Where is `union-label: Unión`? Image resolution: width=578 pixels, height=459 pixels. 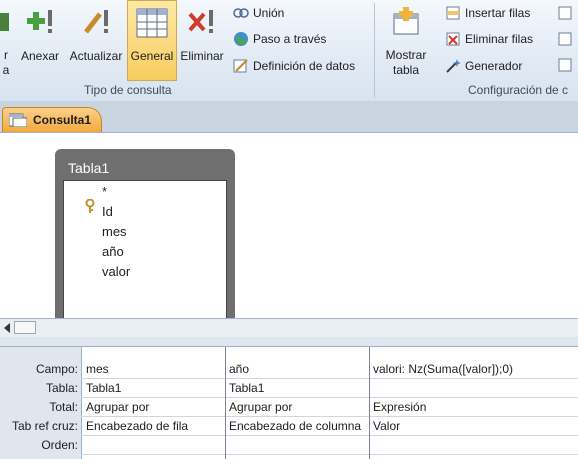 union-label: Unión is located at coordinates (269, 13).